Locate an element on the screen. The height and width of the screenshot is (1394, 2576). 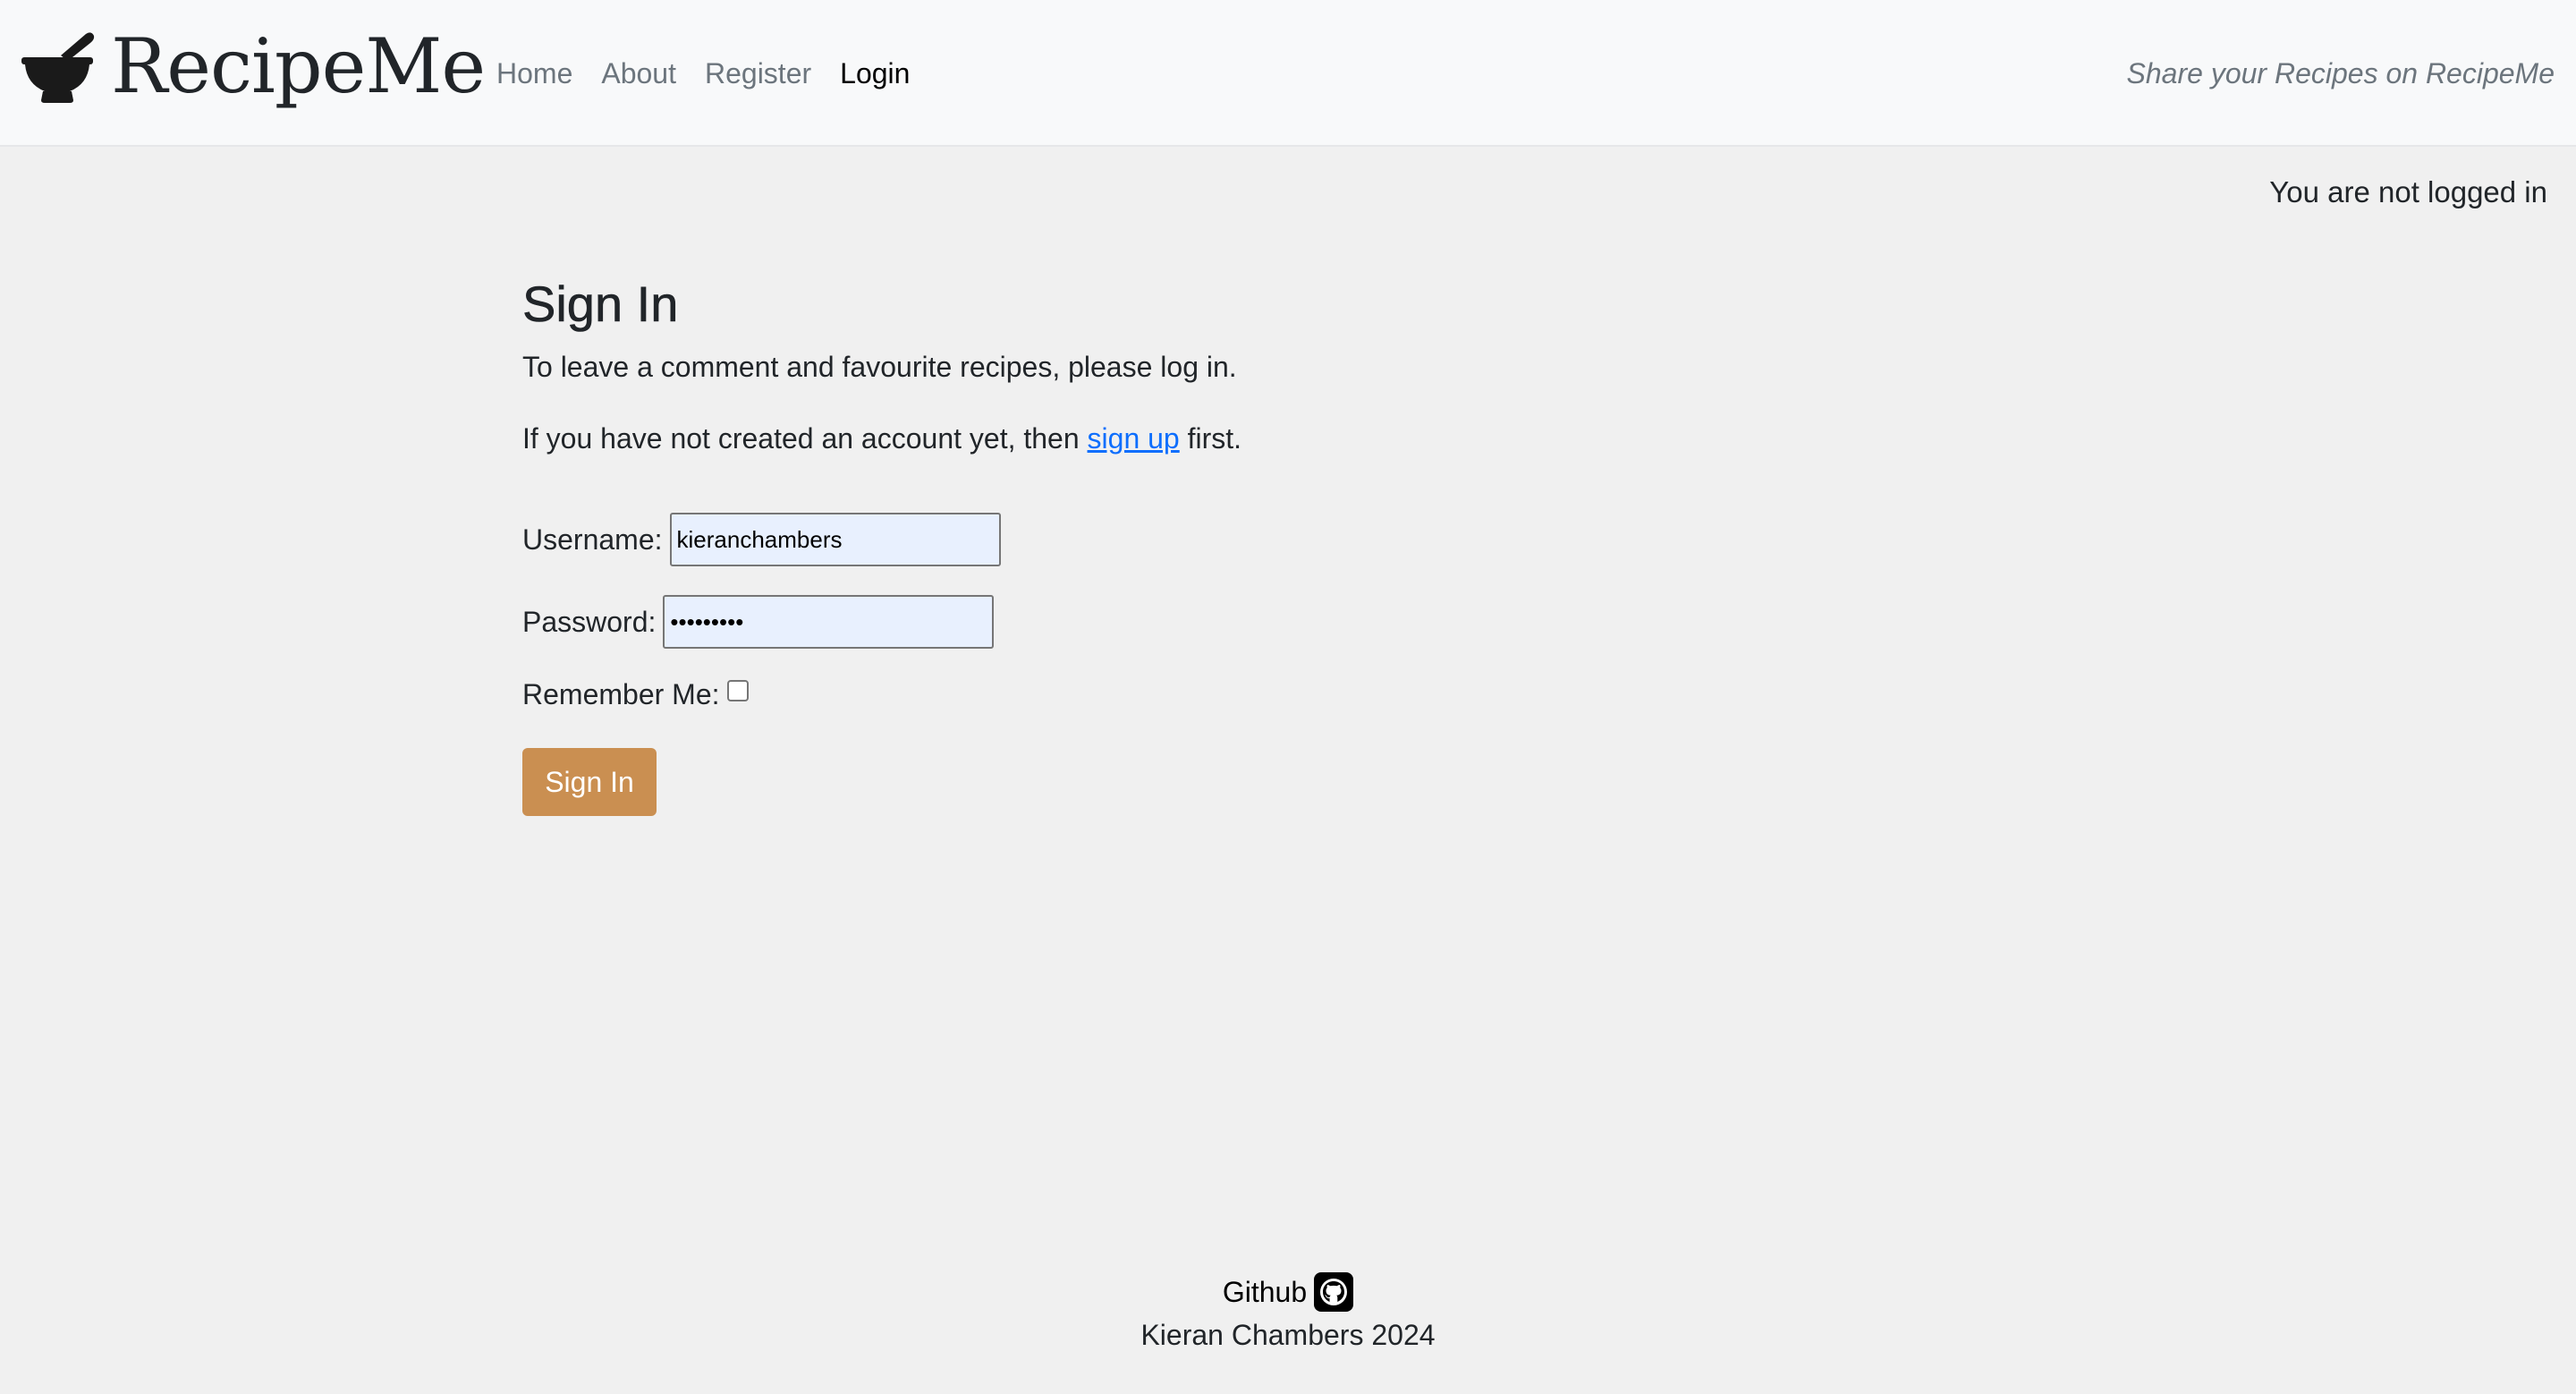
remember-row: Remember Me: is located at coordinates (1059, 694).